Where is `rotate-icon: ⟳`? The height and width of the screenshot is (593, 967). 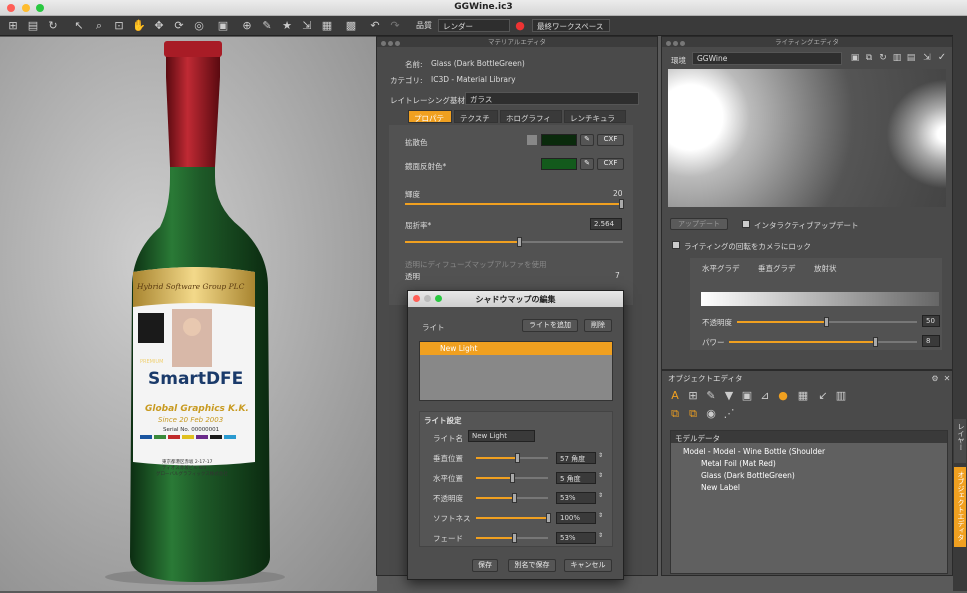 rotate-icon: ⟳ is located at coordinates (179, 26).